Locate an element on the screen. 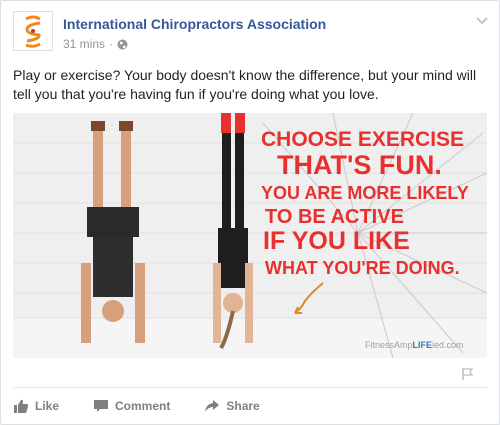  comment-button: Comment is located at coordinates (131, 406).